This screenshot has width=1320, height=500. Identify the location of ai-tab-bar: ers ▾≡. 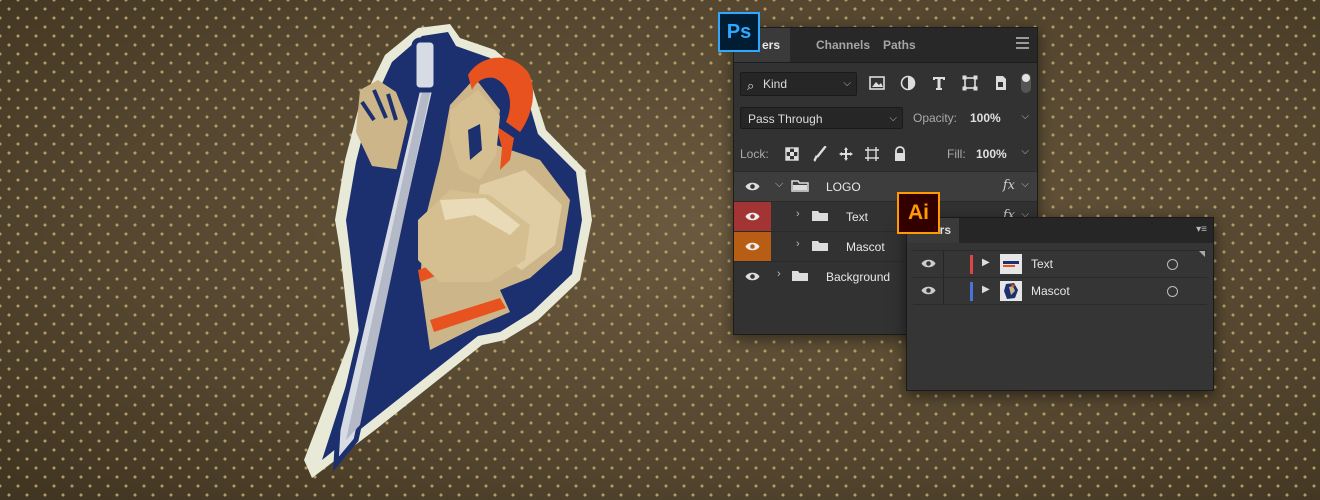
(1060, 230).